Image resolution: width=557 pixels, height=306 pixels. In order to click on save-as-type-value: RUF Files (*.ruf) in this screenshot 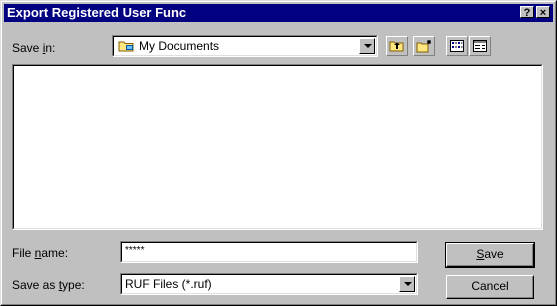, I will do `click(168, 284)`.